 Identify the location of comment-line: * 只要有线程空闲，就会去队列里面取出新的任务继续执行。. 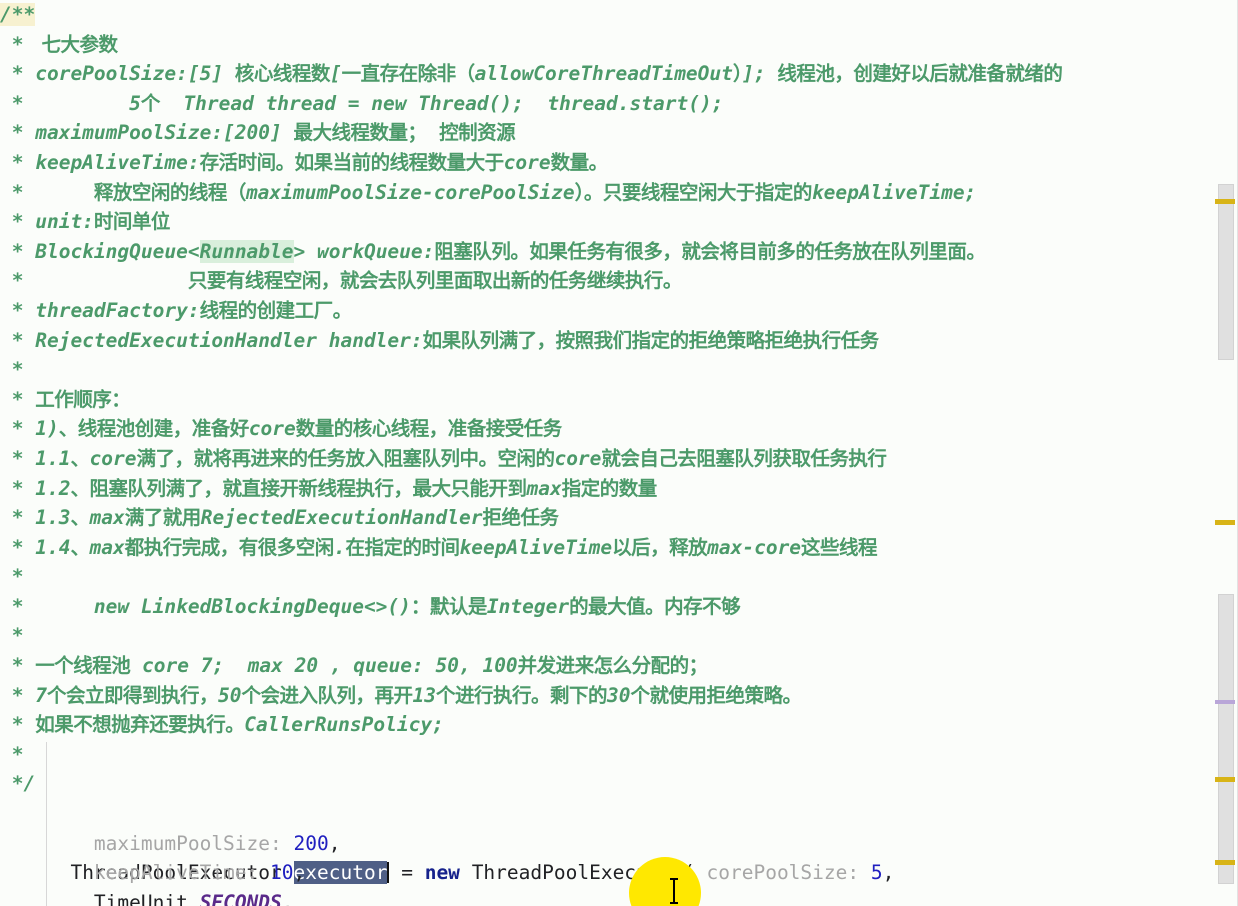
(341, 281).